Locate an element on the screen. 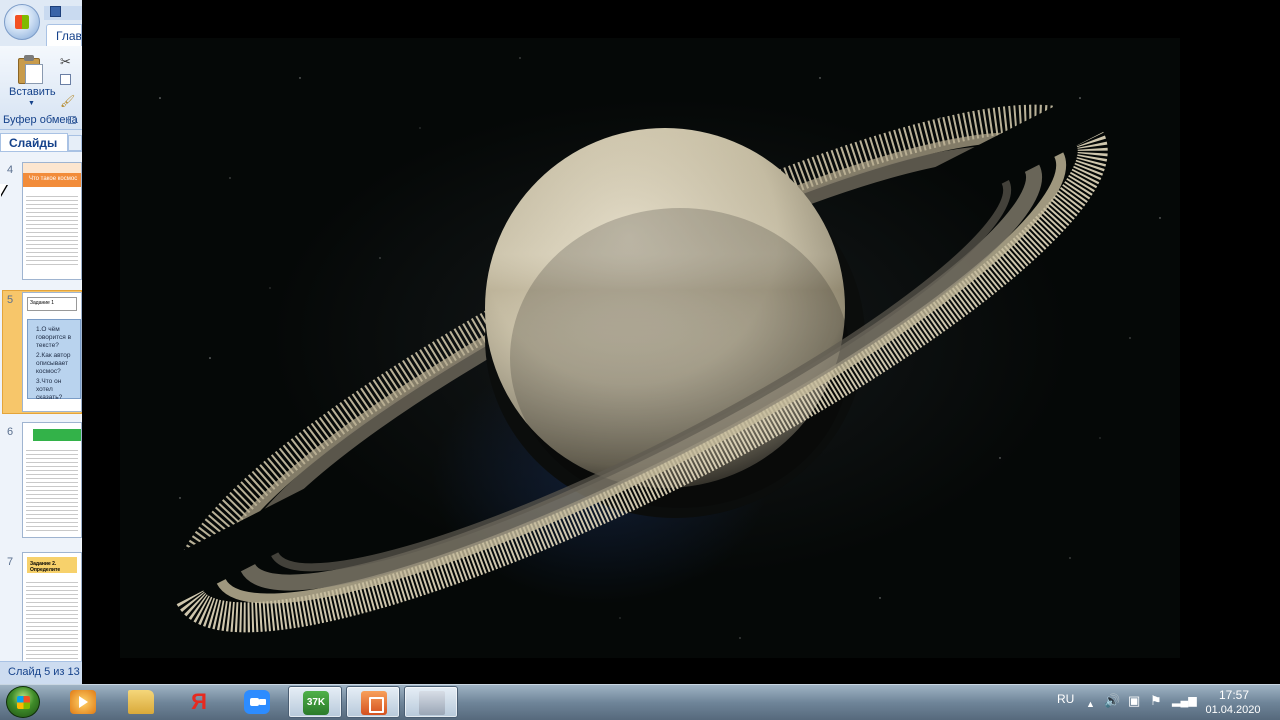 The height and width of the screenshot is (720, 1280). play-icon is located at coordinates (83, 702).